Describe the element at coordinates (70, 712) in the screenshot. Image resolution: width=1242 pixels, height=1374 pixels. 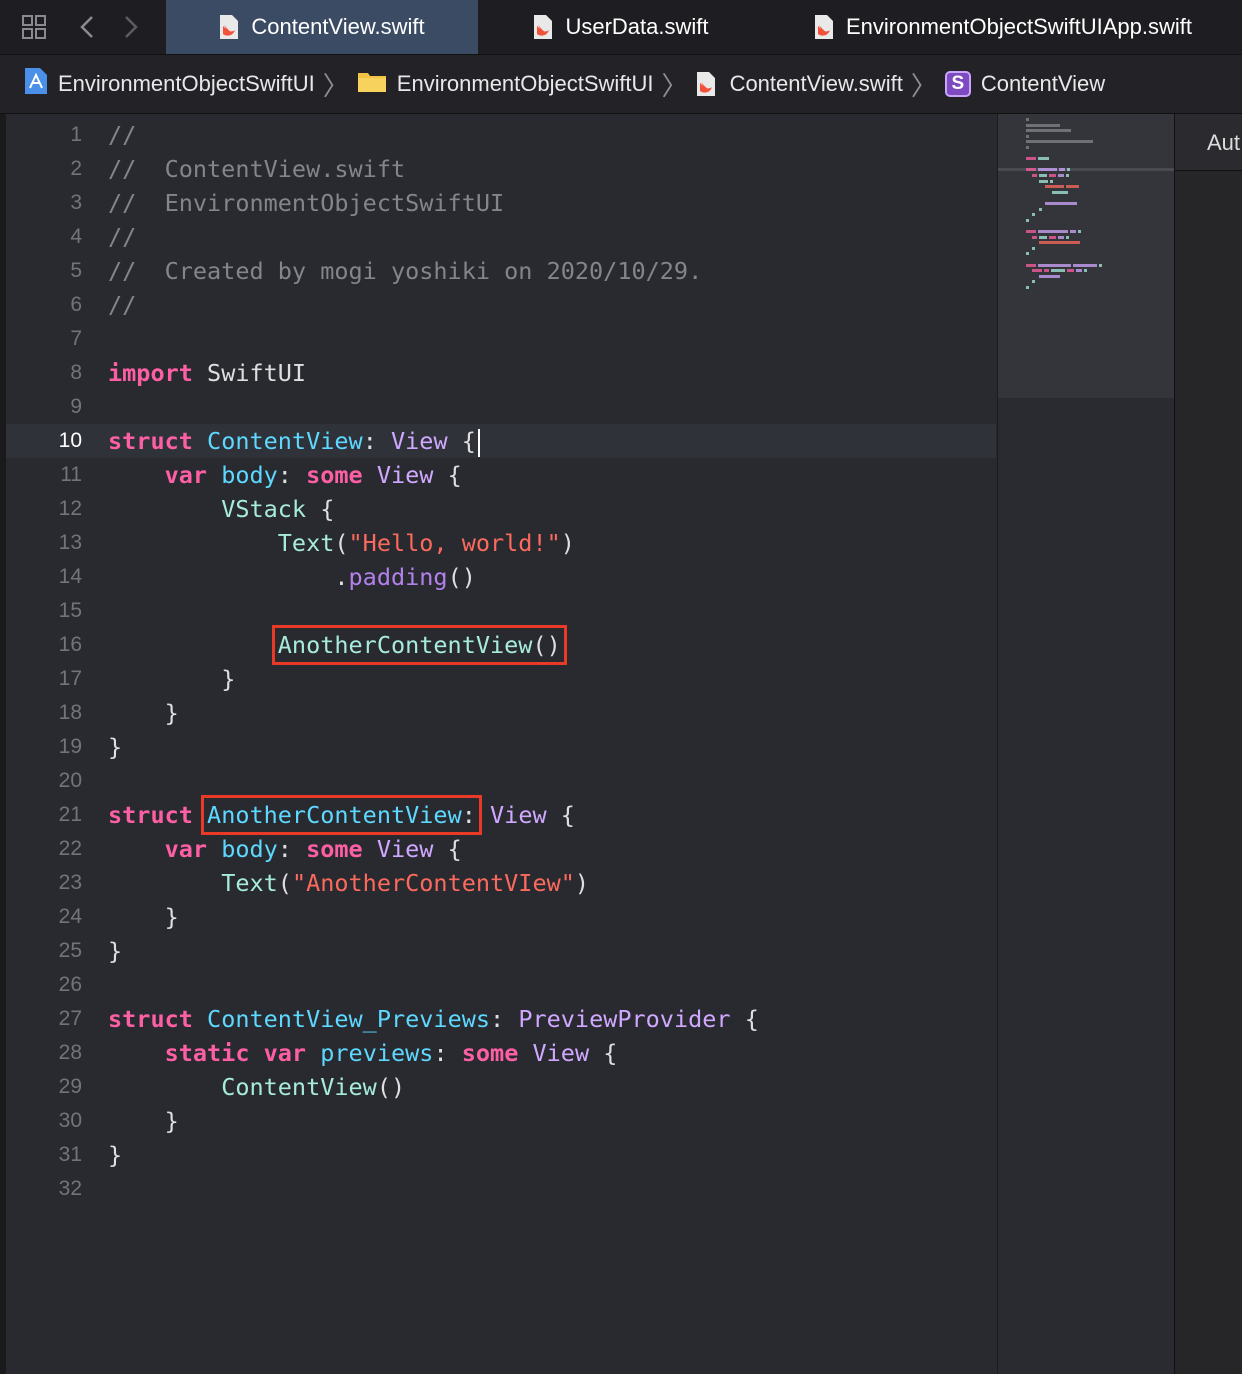
I see `line-number: 18` at that location.